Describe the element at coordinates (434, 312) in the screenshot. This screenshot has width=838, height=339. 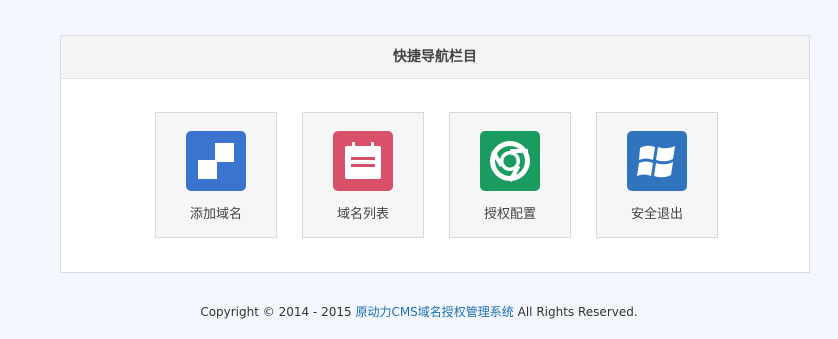
I see `system-name-link: 原动力CMS域名授权管理系统` at that location.